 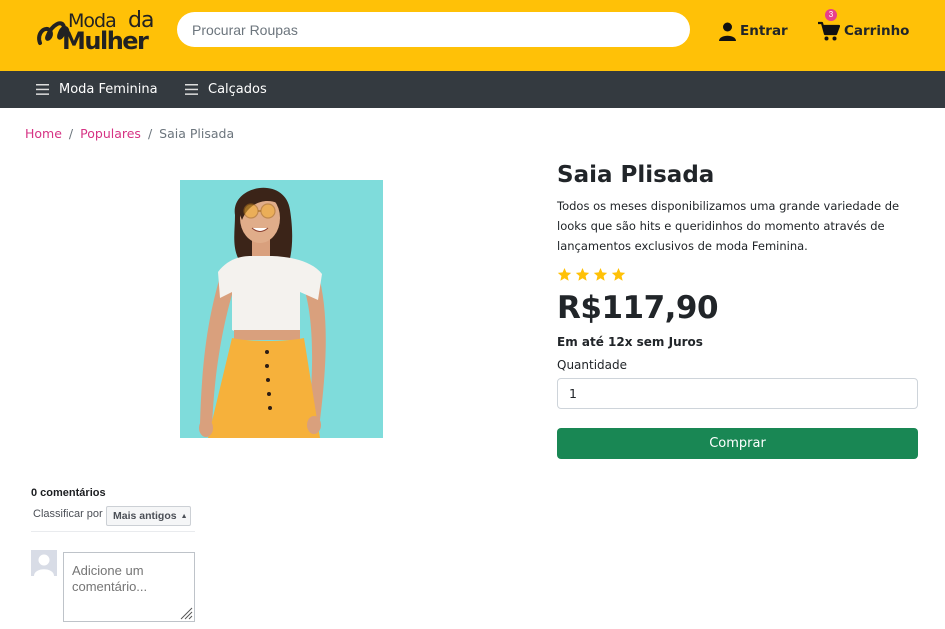 I want to click on sort-arrows-icon: ▲︎, so click(x=184, y=516).